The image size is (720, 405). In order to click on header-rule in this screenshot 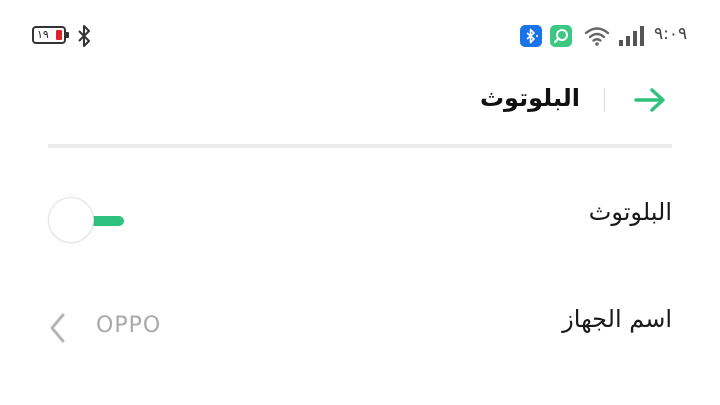, I will do `click(360, 146)`.